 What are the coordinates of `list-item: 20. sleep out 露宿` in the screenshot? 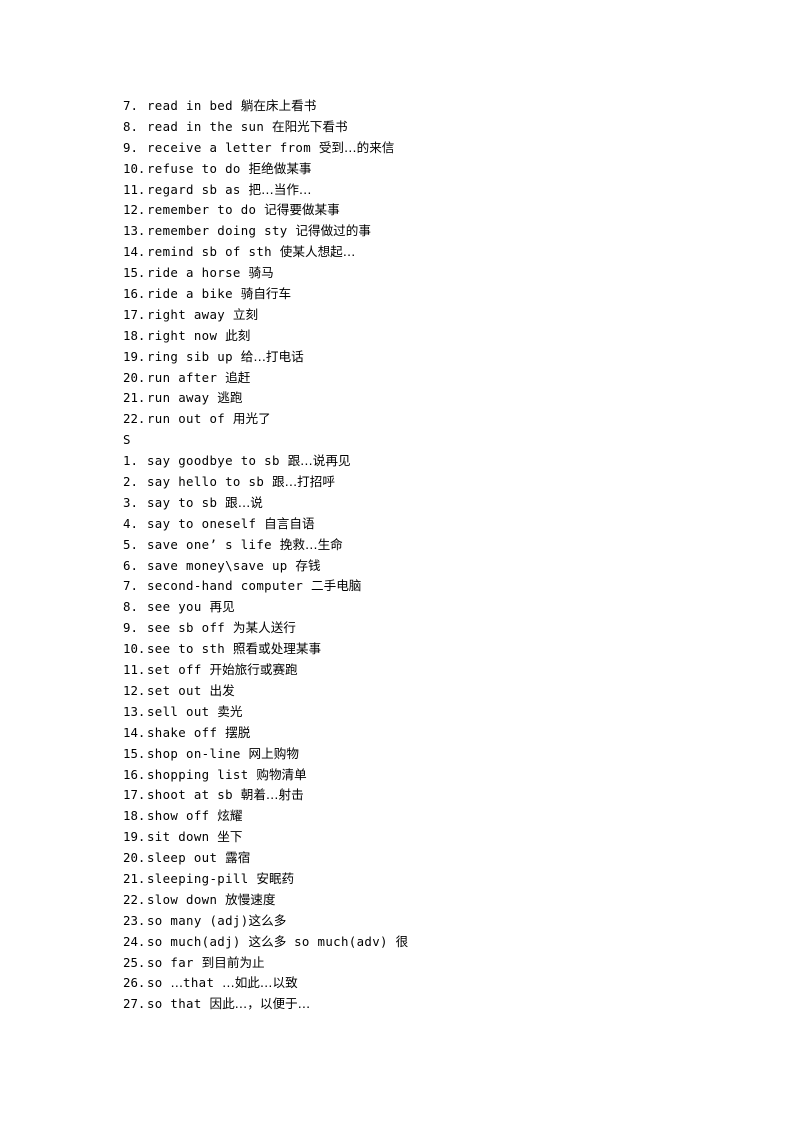 It's located at (423, 858).